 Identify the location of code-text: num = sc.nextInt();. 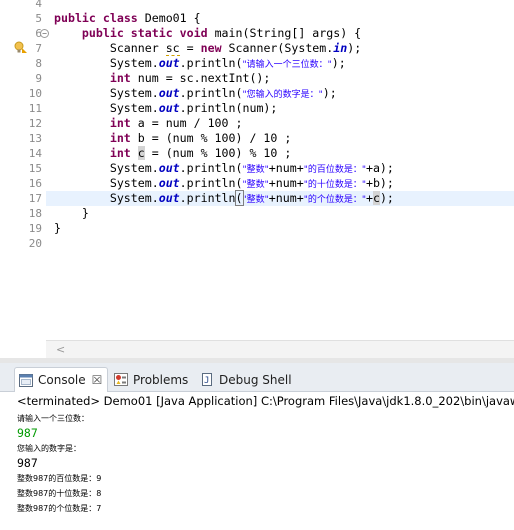
(200, 78).